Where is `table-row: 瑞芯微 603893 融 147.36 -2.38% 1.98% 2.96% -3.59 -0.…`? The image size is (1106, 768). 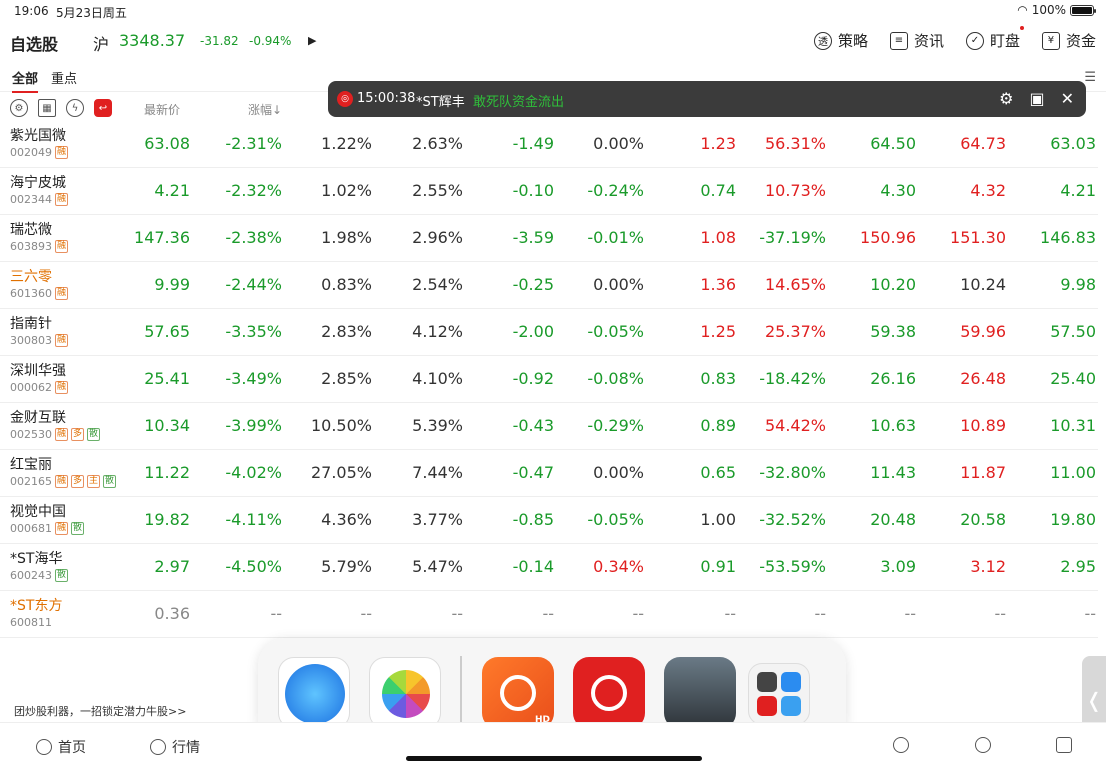 table-row: 瑞芯微 603893 融 147.36 -2.38% 1.98% 2.96% -3.59 -0.… is located at coordinates (549, 238).